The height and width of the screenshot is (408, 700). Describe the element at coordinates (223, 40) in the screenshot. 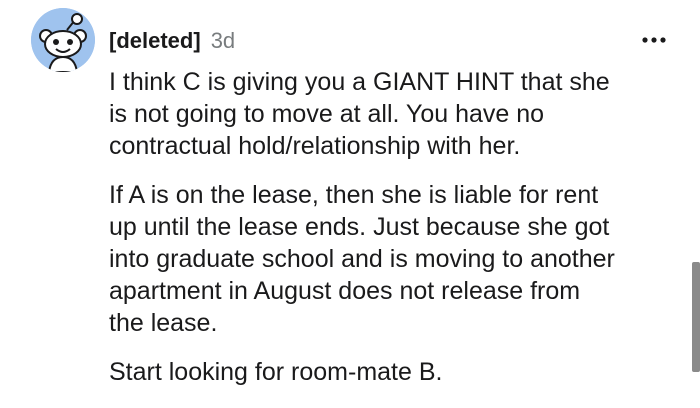

I see `comment-age: 3d` at that location.